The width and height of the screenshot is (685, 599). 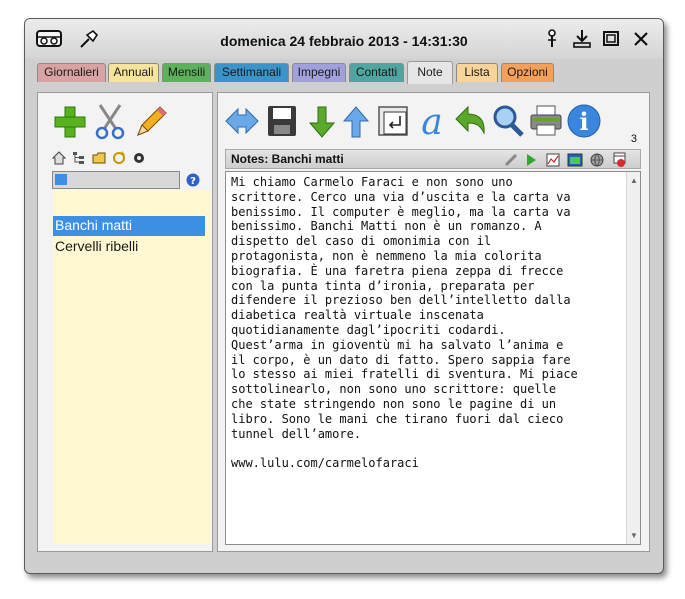 What do you see at coordinates (119, 158) in the screenshot?
I see `refresh-icon` at bounding box center [119, 158].